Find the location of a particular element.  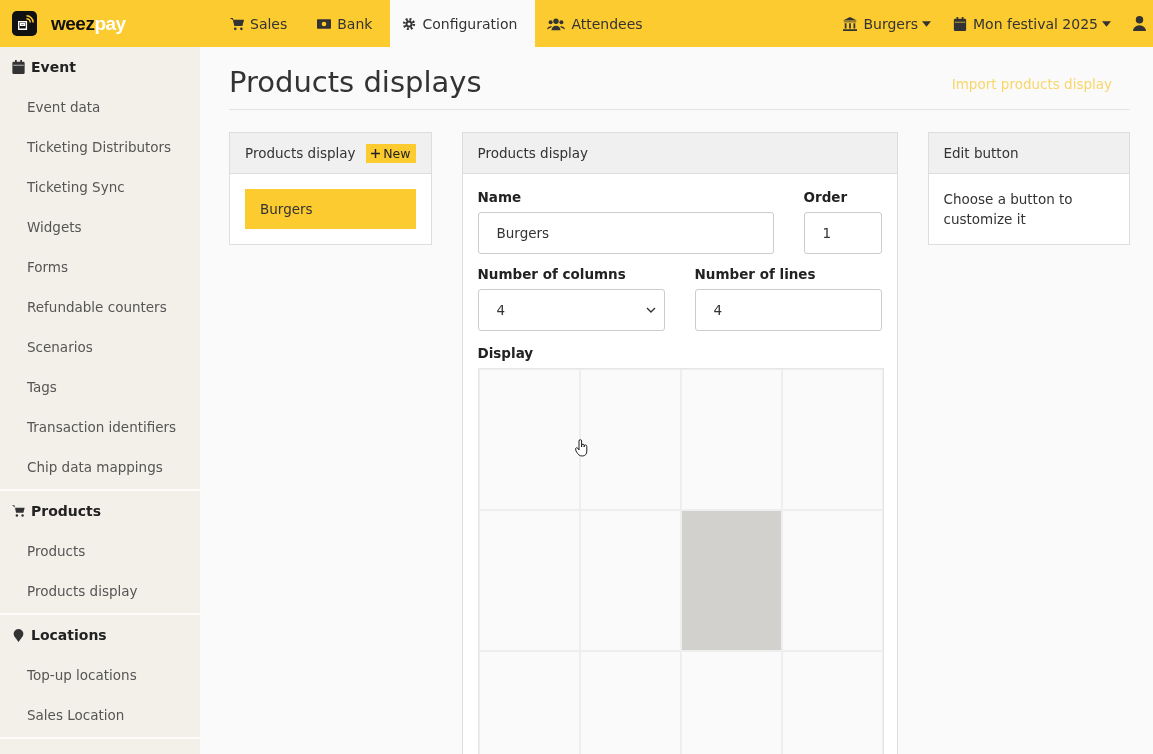

context-dropdown: Mon festival 2025 is located at coordinates (1032, 23).